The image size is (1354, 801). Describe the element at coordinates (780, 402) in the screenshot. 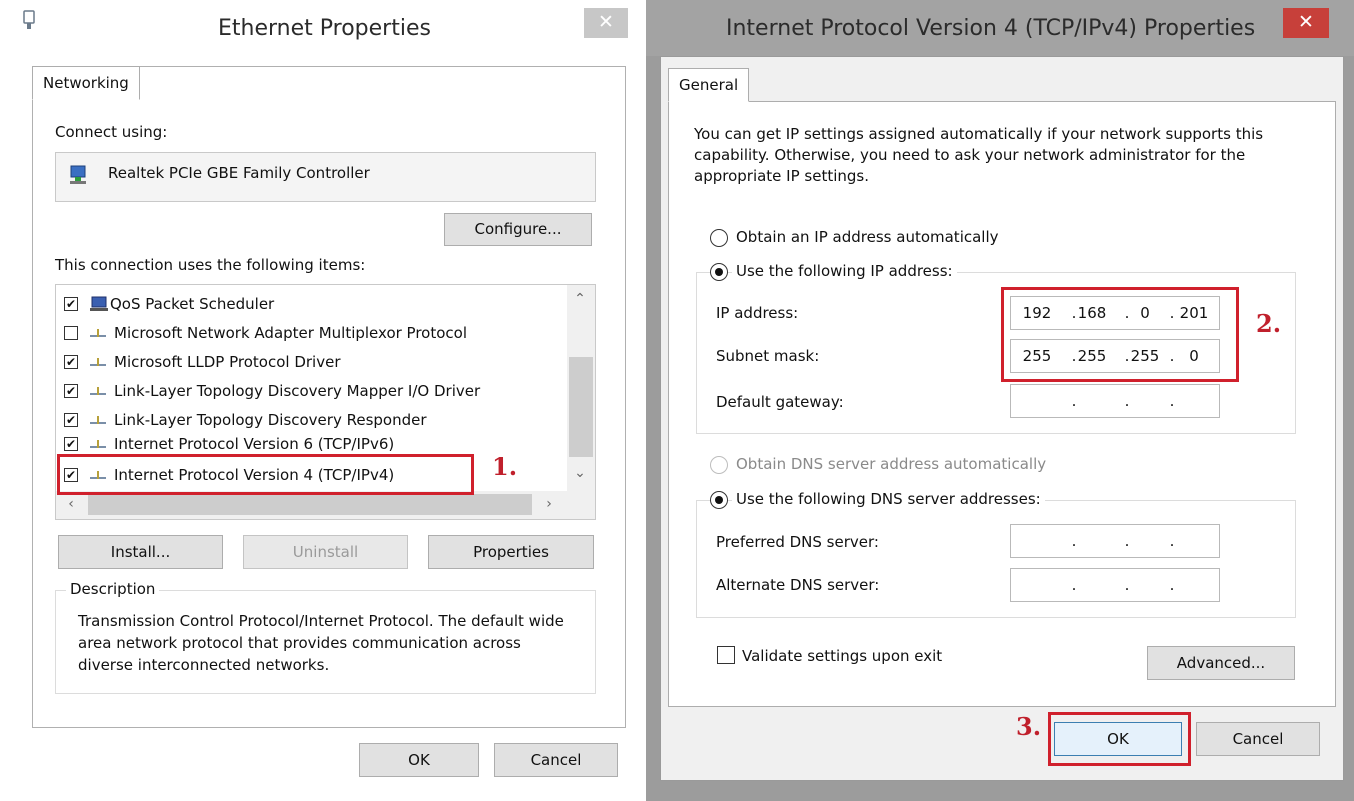

I see `default-gateway-label: Default gateway:` at that location.